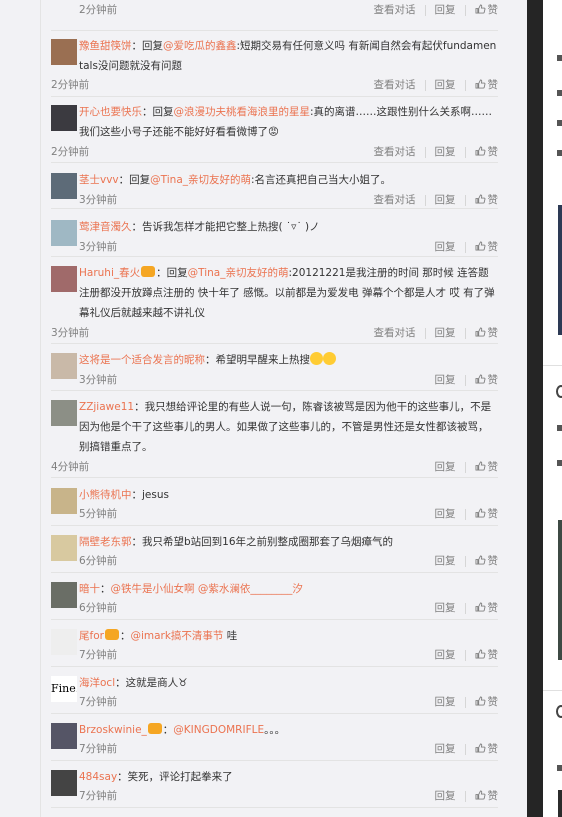 This screenshot has width=562, height=817. What do you see at coordinates (274, 646) in the screenshot?
I see `comment-item: 尾for ：@imark搞不清事节 哇 7分钟前 回复 赞` at bounding box center [274, 646].